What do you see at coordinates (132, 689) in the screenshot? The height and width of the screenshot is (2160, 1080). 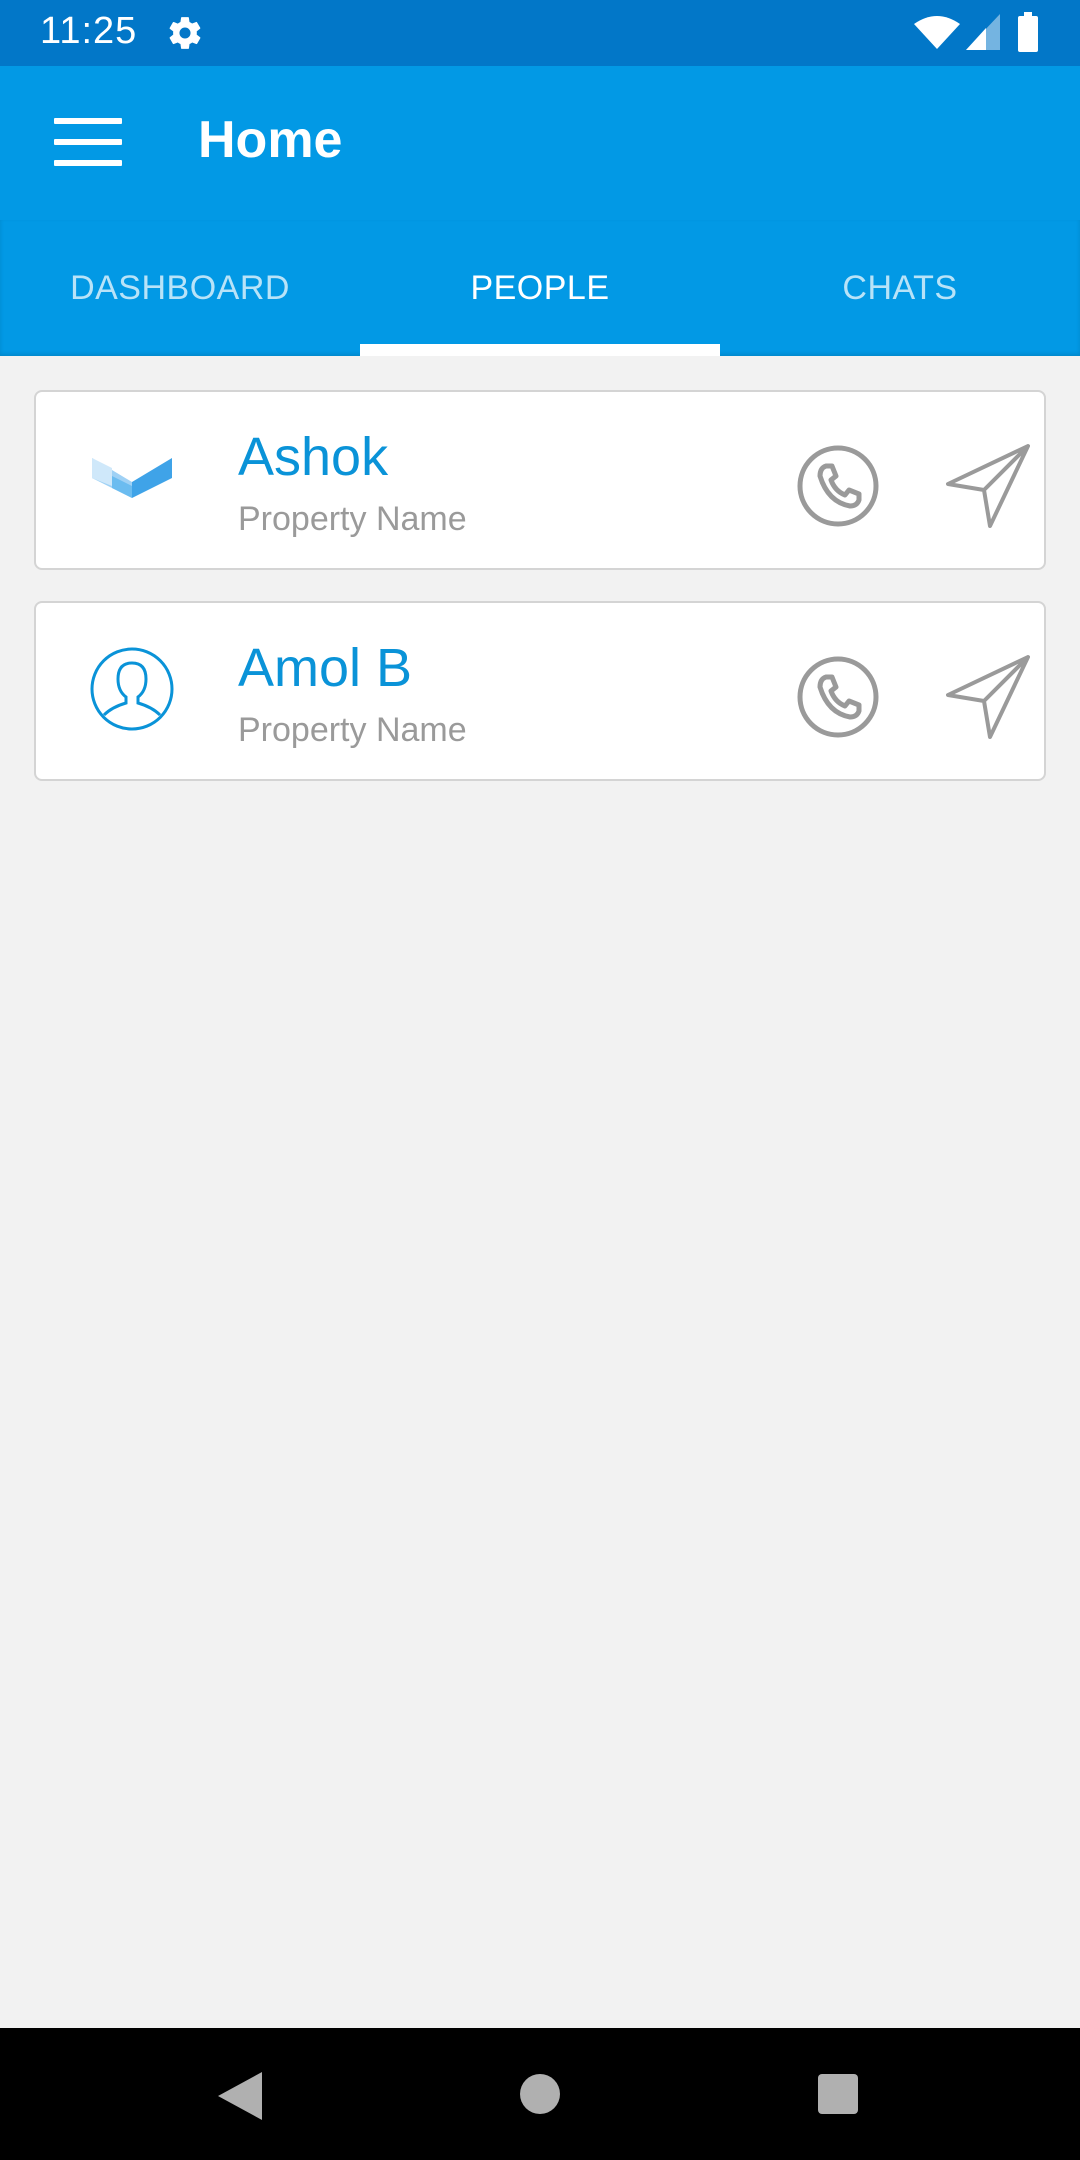 I see `user-avatar-icon` at bounding box center [132, 689].